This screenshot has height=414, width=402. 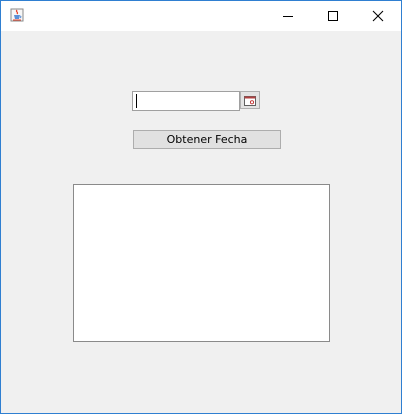 What do you see at coordinates (186, 101) in the screenshot?
I see `date-input` at bounding box center [186, 101].